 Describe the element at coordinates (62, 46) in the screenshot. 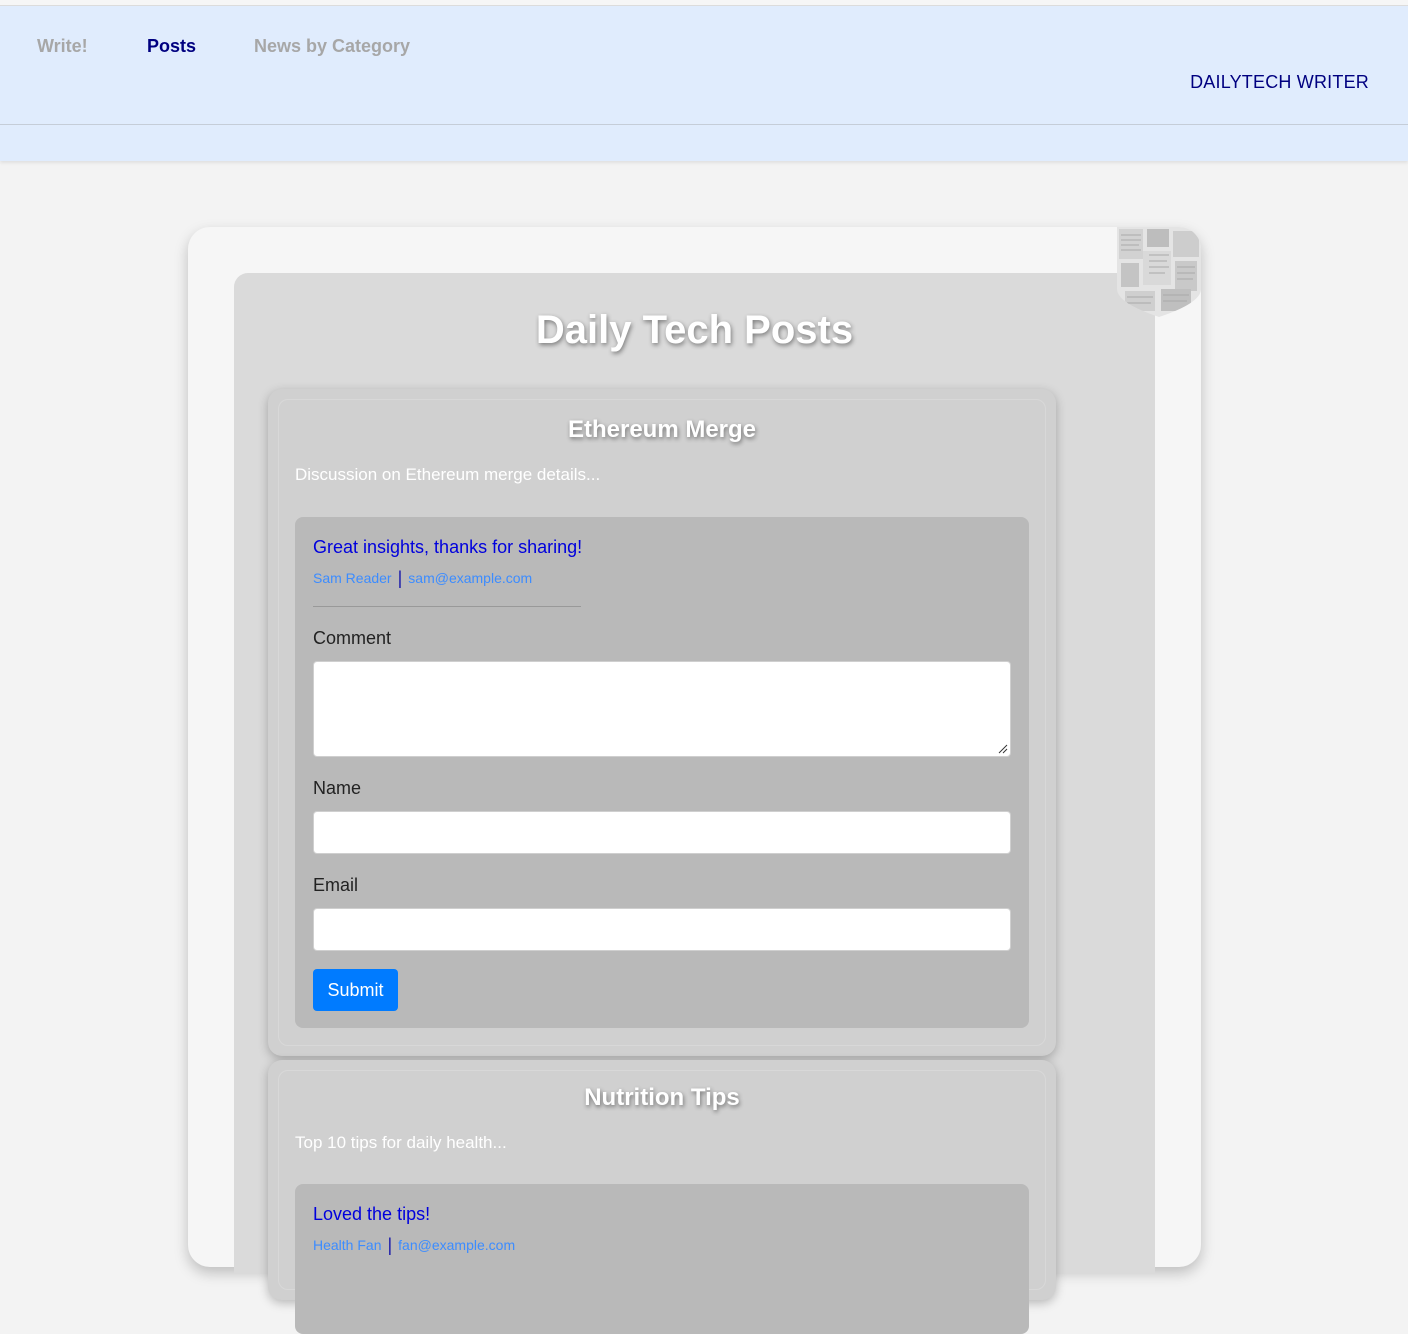

I see `nav-link-write: Write!` at that location.